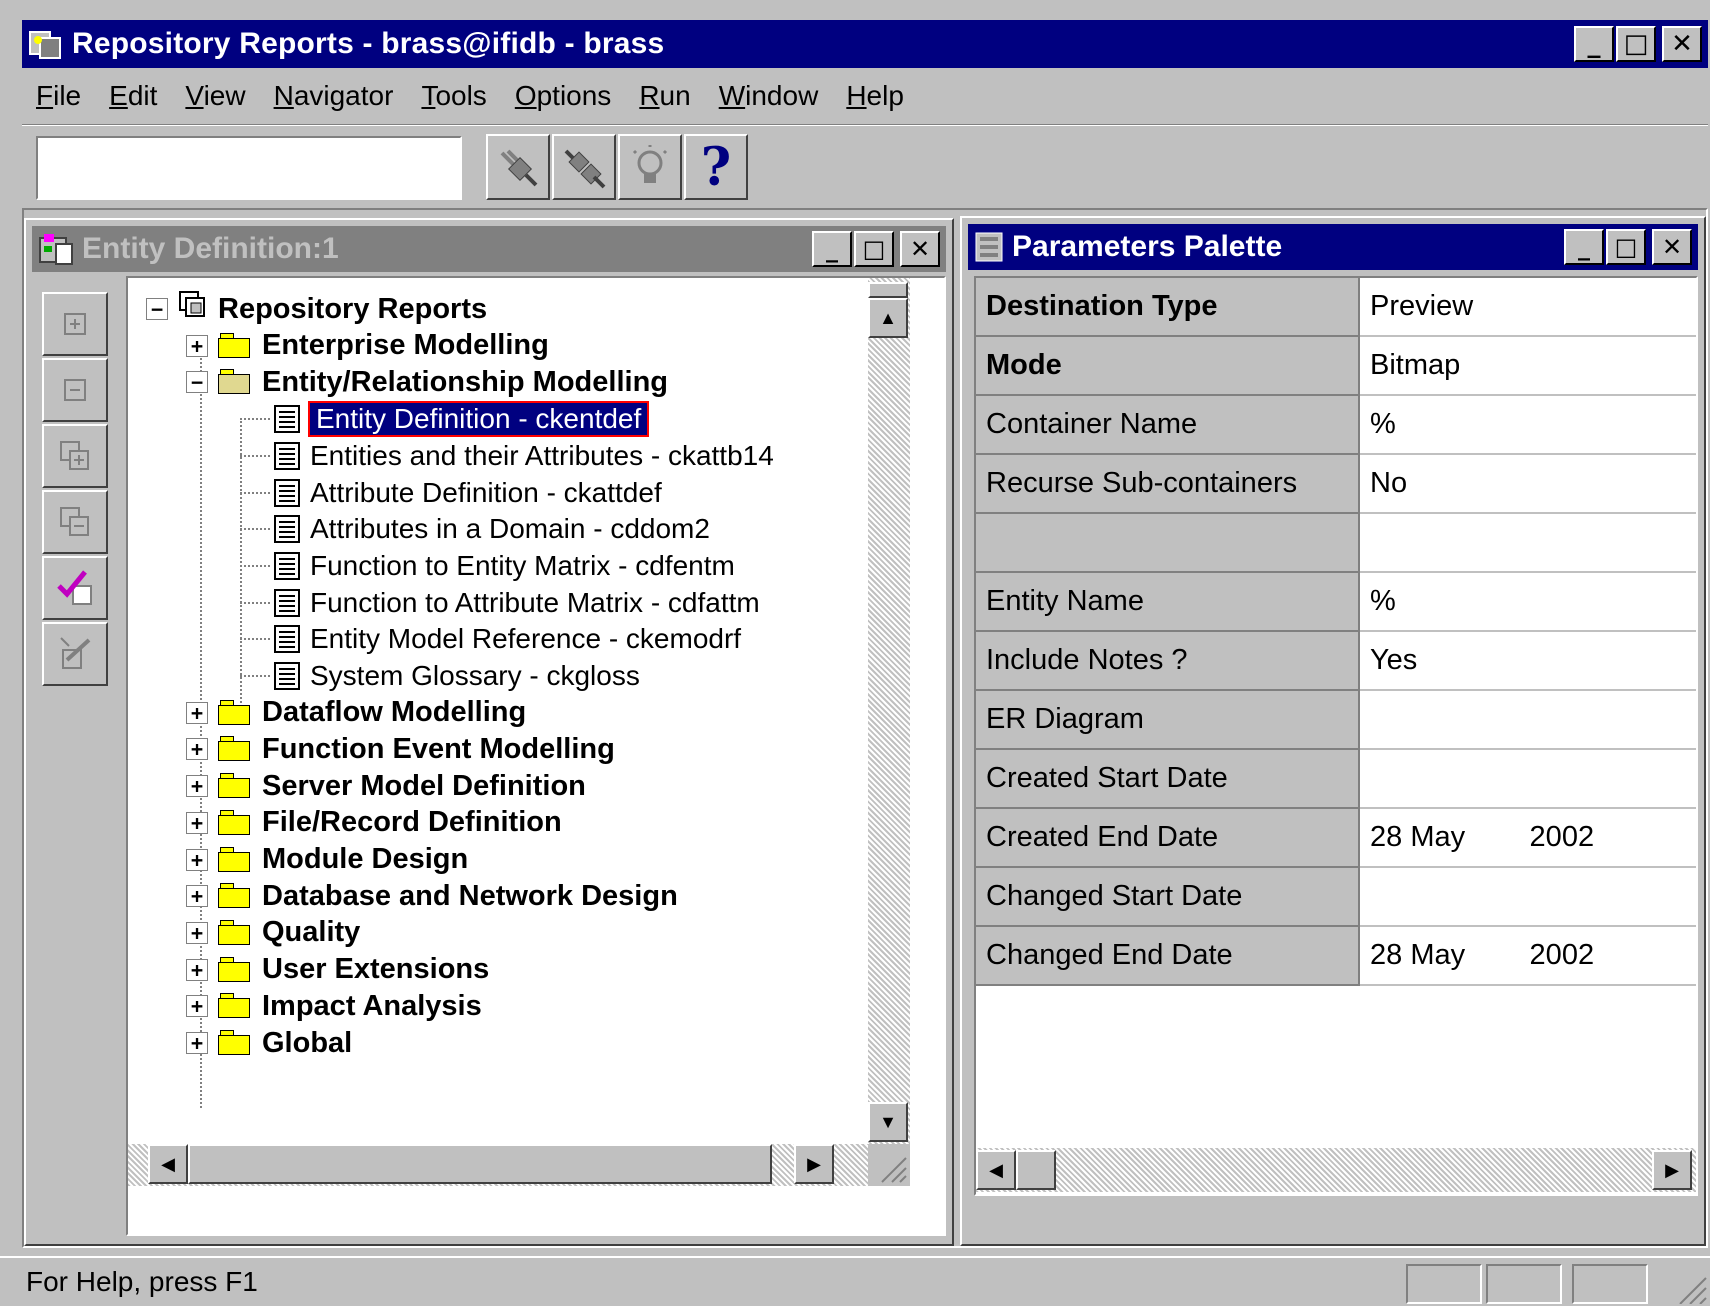 The image size is (1710, 1306). Describe the element at coordinates (1336, 1170) in the screenshot. I see `params-horizontal-scrollbar` at that location.